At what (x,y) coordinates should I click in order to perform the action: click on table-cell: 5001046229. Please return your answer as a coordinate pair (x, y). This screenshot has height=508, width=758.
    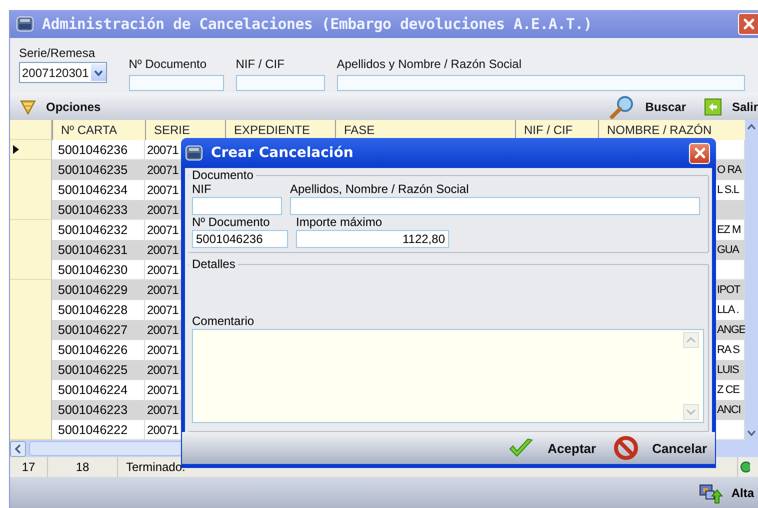
    Looking at the image, I should click on (98, 290).